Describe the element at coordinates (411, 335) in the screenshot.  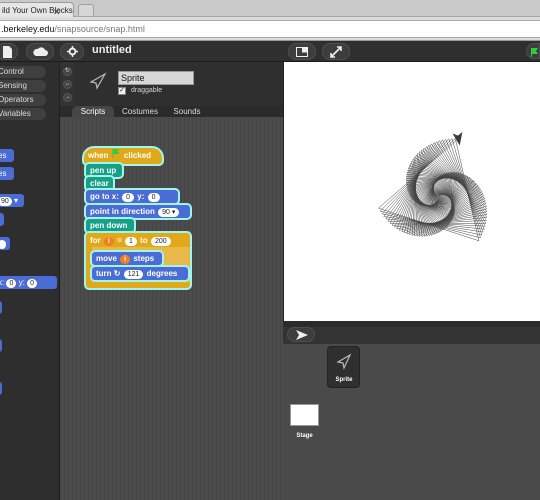
I see `sprite-corral-bar` at that location.